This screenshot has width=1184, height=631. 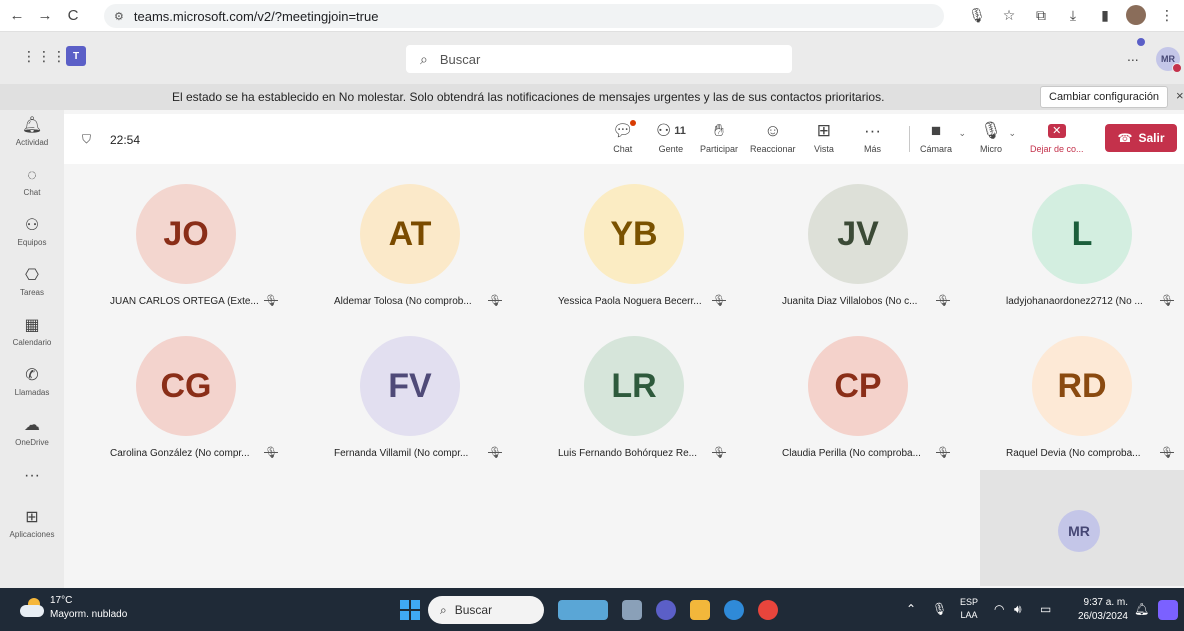 I want to click on participant-tile: AT Aldemar Tolosa (No comprob... 🎙︎, so click(x=411, y=248).